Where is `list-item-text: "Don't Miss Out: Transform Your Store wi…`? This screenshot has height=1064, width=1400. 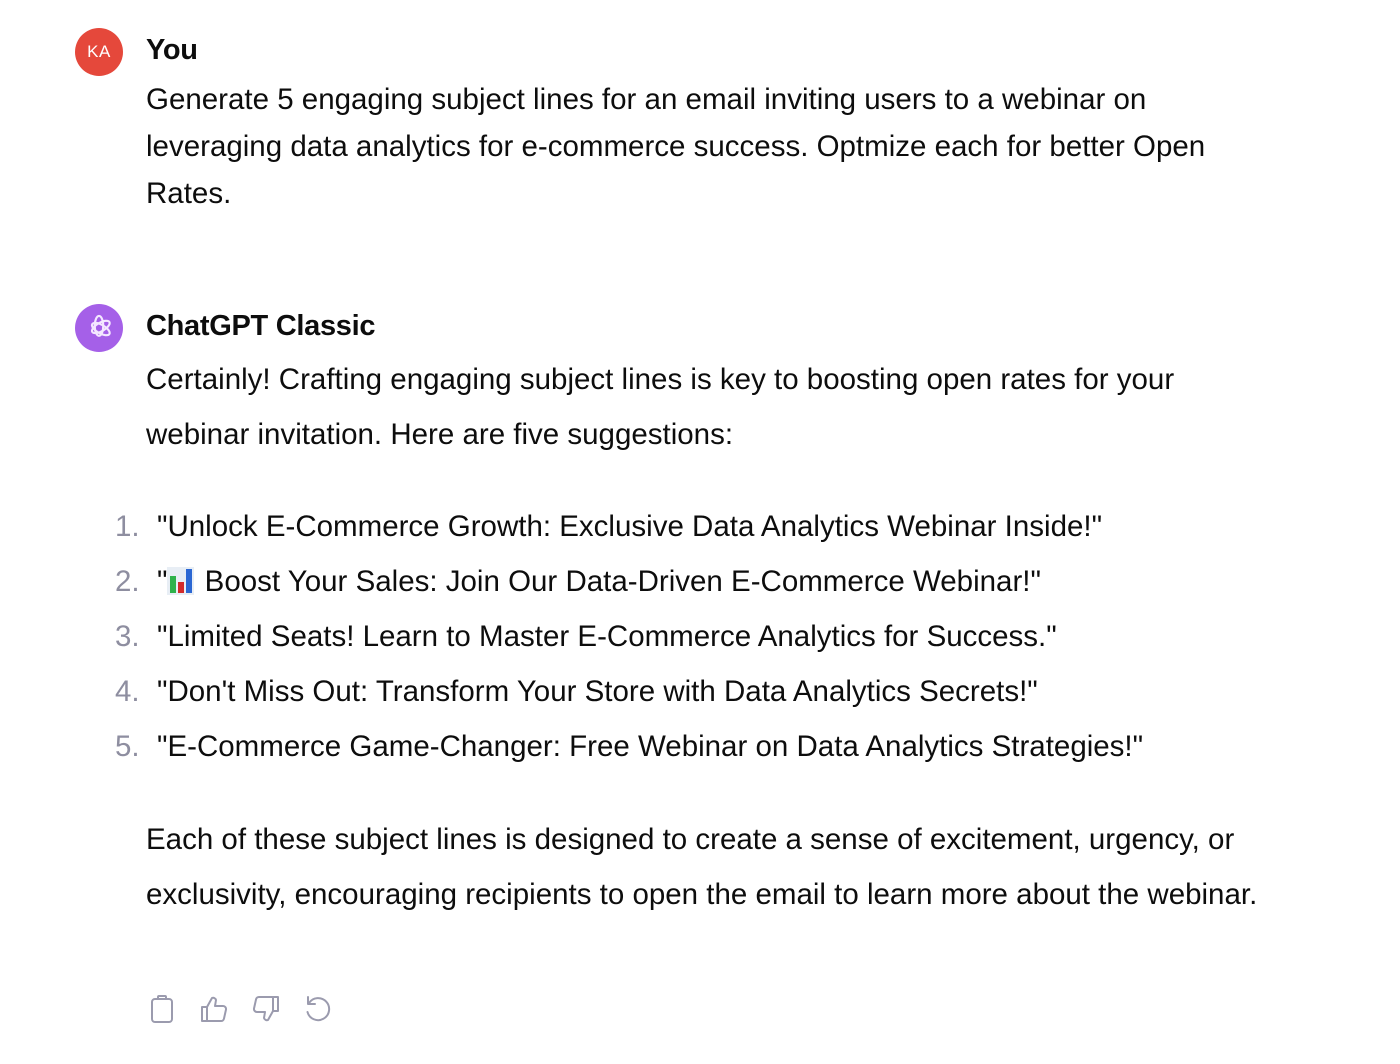
list-item-text: "Don't Miss Out: Transform Your Store wi… is located at coordinates (597, 691).